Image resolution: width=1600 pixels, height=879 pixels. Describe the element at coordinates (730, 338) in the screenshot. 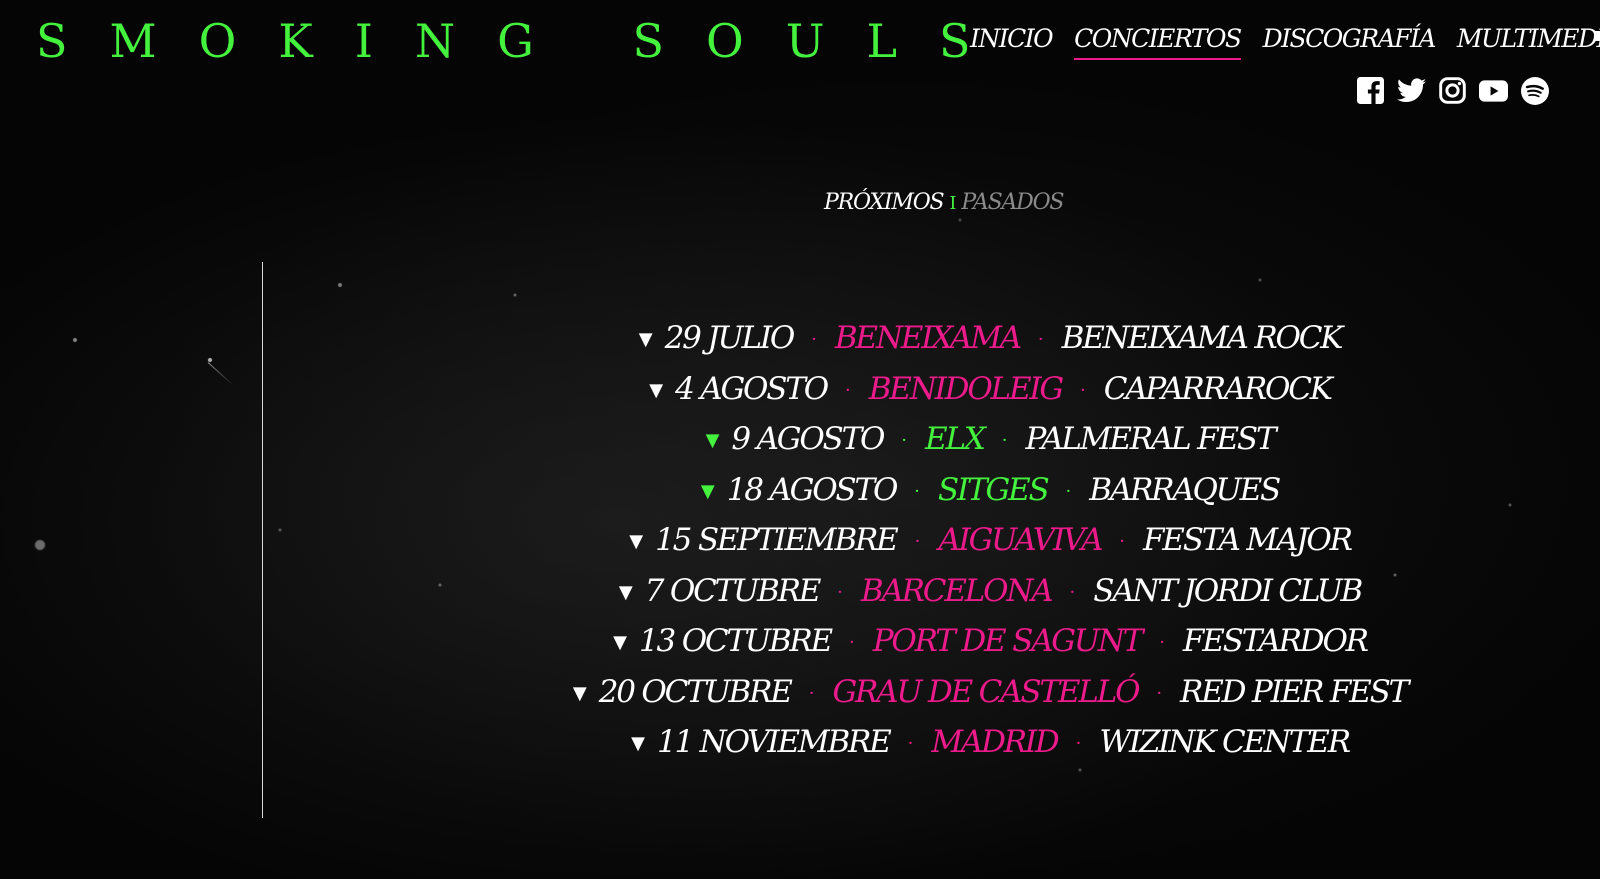

I see `concert-date: 29 JULIO` at that location.